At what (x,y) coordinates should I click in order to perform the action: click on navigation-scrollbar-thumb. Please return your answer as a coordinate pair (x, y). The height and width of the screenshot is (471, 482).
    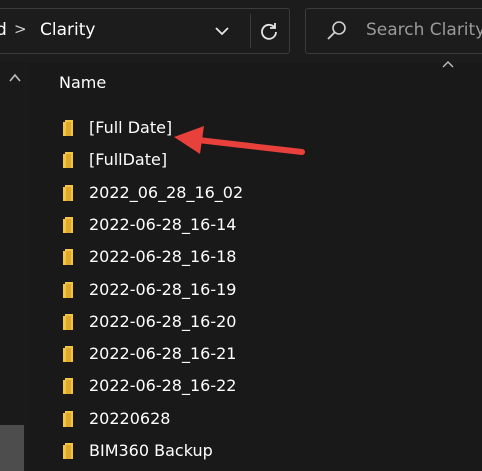
    Looking at the image, I should click on (12, 448).